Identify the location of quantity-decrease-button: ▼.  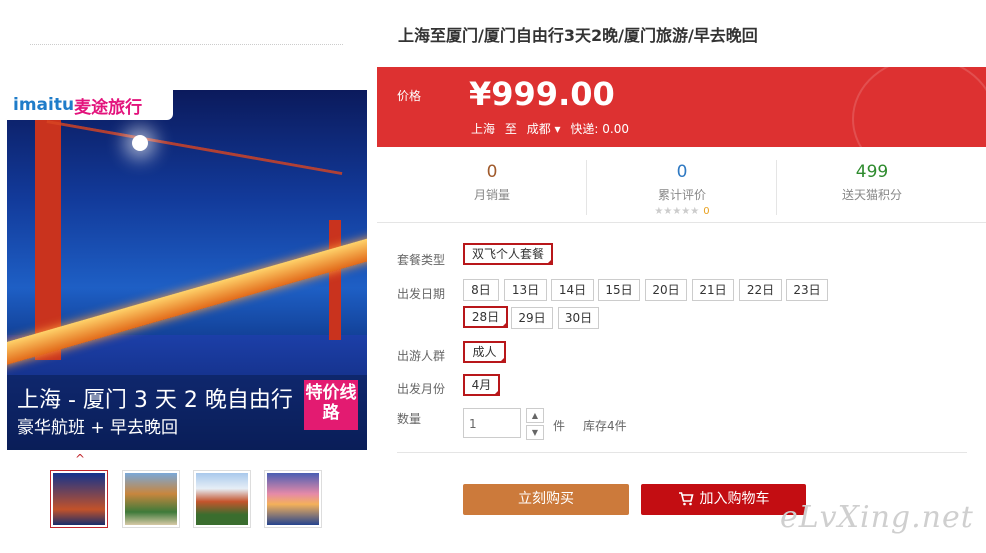
(535, 432).